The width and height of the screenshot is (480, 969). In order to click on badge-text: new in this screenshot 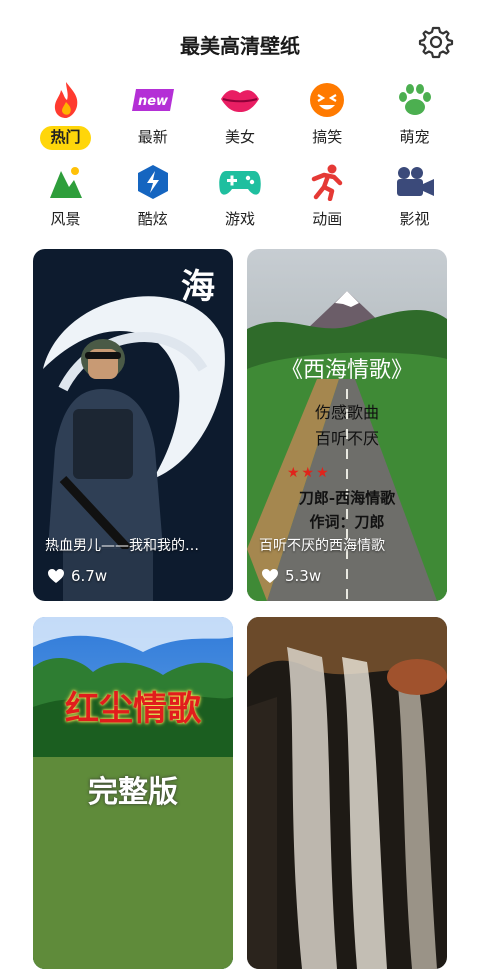, I will do `click(153, 101)`.